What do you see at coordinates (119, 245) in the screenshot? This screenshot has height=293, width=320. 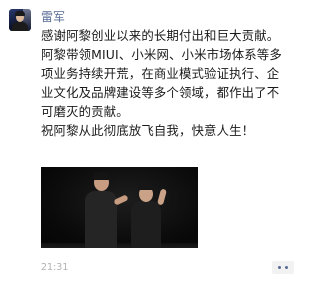 I see `stage-floor` at bounding box center [119, 245].